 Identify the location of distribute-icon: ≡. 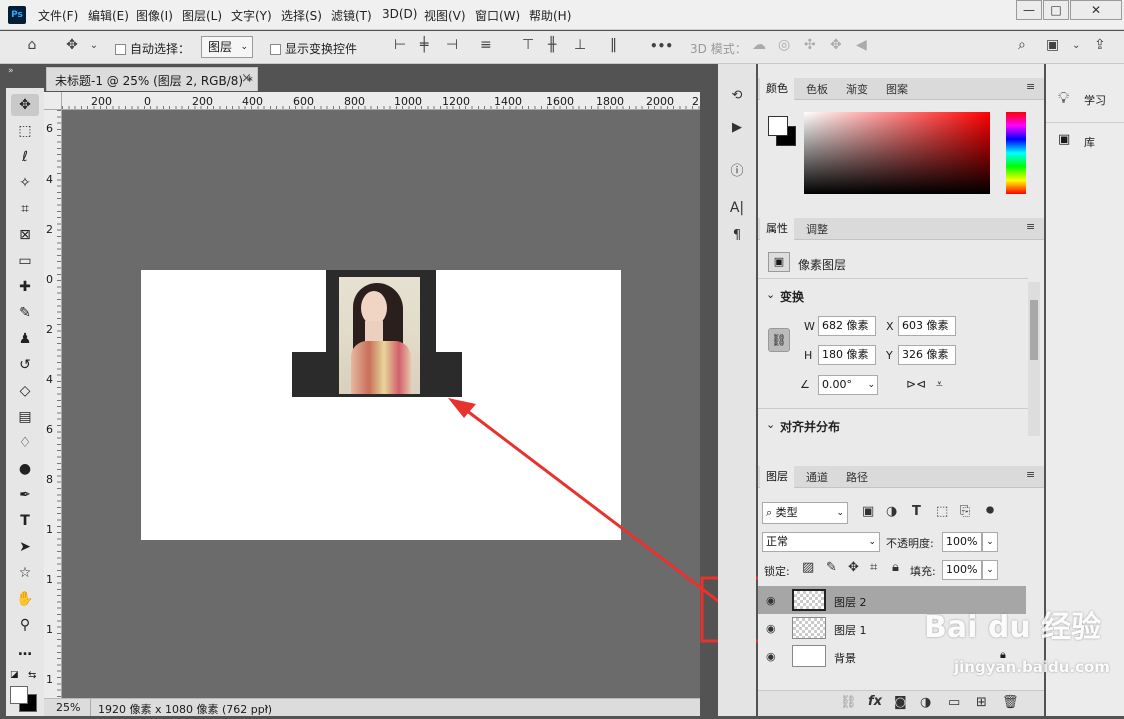
(486, 45).